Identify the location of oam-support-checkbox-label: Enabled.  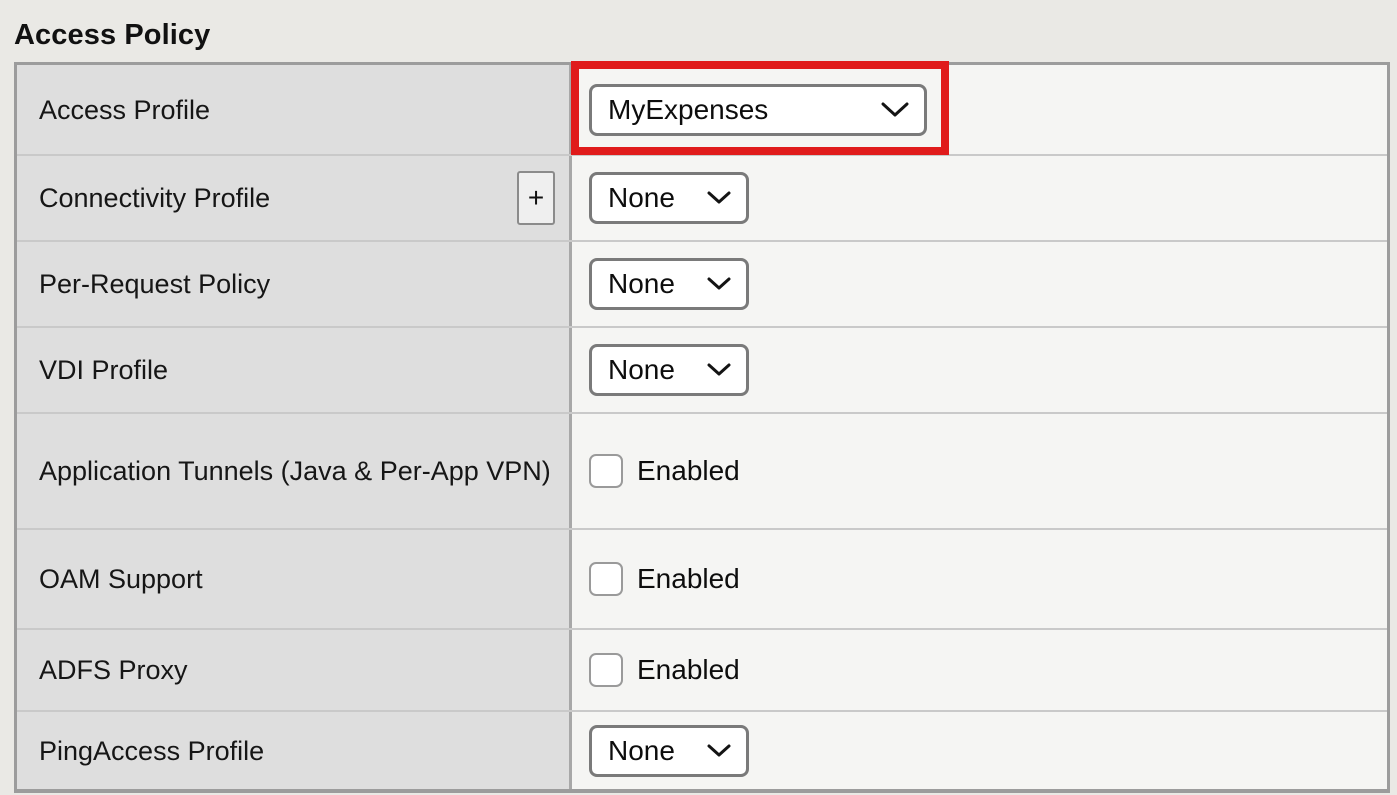
(688, 578).